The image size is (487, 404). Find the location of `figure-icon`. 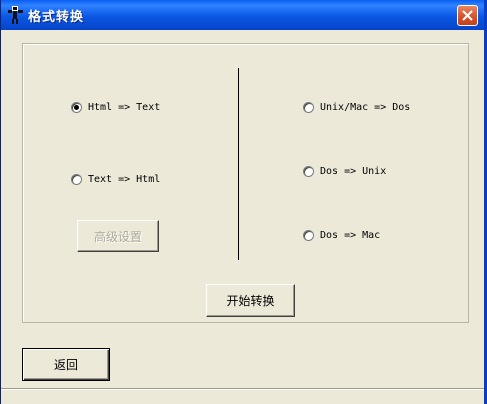

figure-icon is located at coordinates (15, 15).